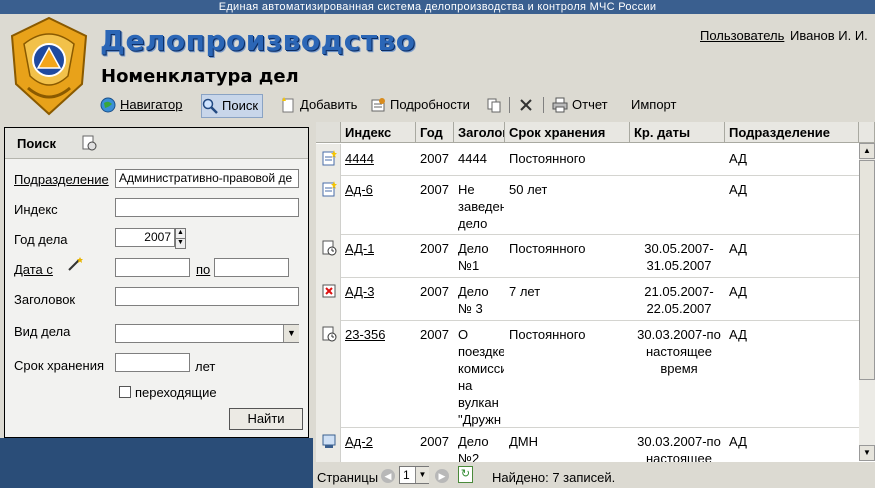 The image size is (875, 488). I want to click on row-index-link: АД-3, so click(359, 291).